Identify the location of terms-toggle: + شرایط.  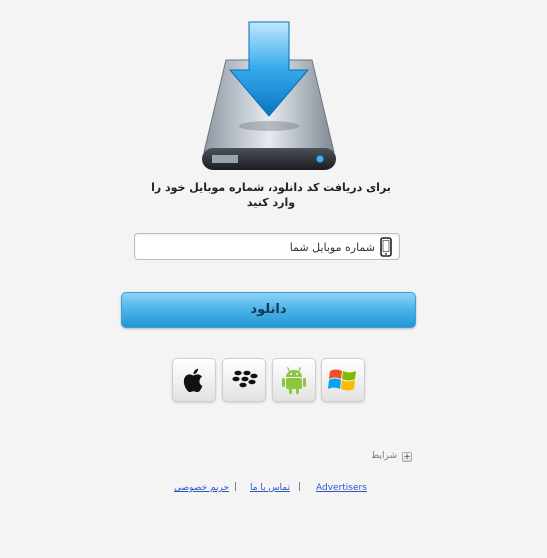
(386, 458).